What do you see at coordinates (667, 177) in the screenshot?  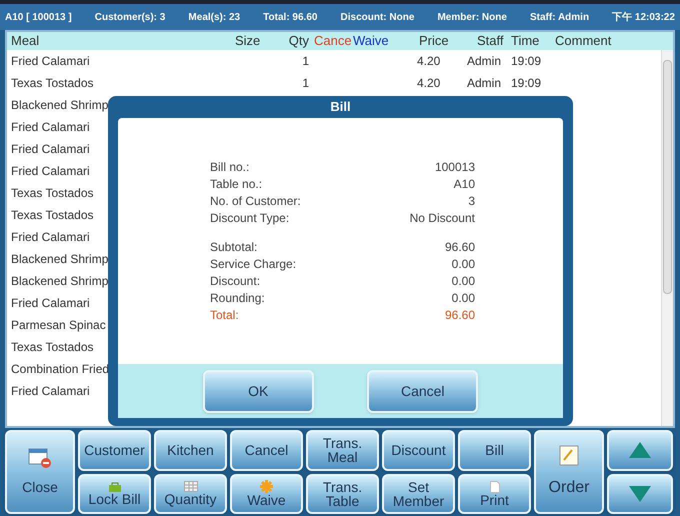 I see `scrollbar-thumb` at bounding box center [667, 177].